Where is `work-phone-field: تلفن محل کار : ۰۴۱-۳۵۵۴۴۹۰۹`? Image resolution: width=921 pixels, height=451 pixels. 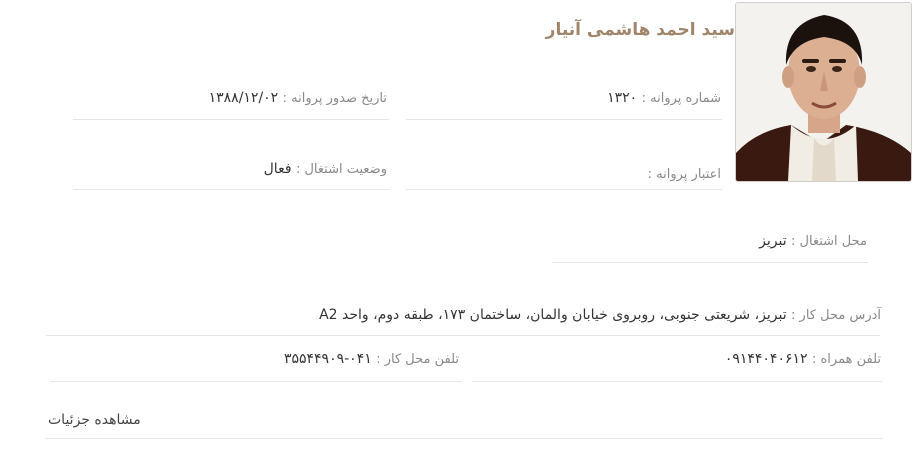 work-phone-field: تلفن محل کار : ۰۴۱-۳۵۵۴۴۹۰۹ is located at coordinates (371, 359).